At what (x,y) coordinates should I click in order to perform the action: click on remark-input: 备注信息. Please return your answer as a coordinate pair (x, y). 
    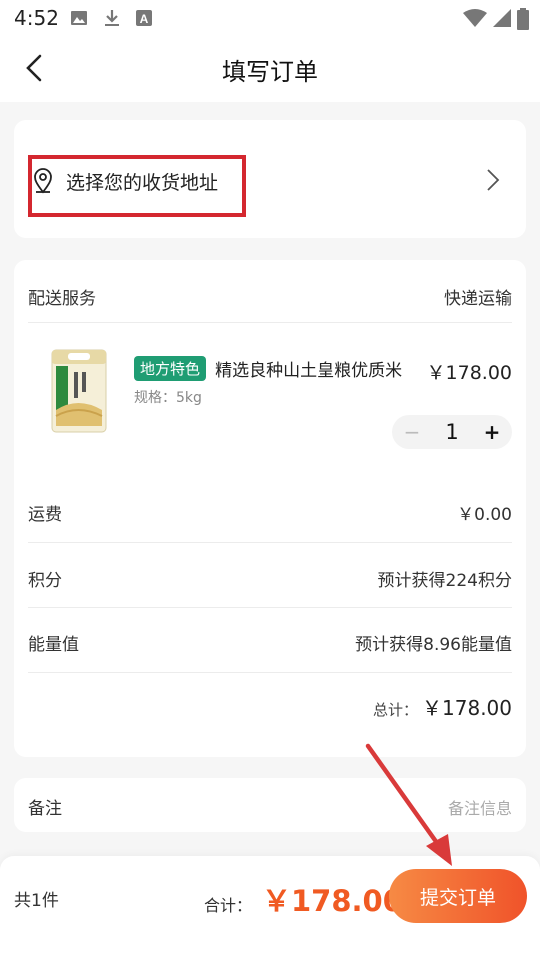
    Looking at the image, I should click on (480, 807).